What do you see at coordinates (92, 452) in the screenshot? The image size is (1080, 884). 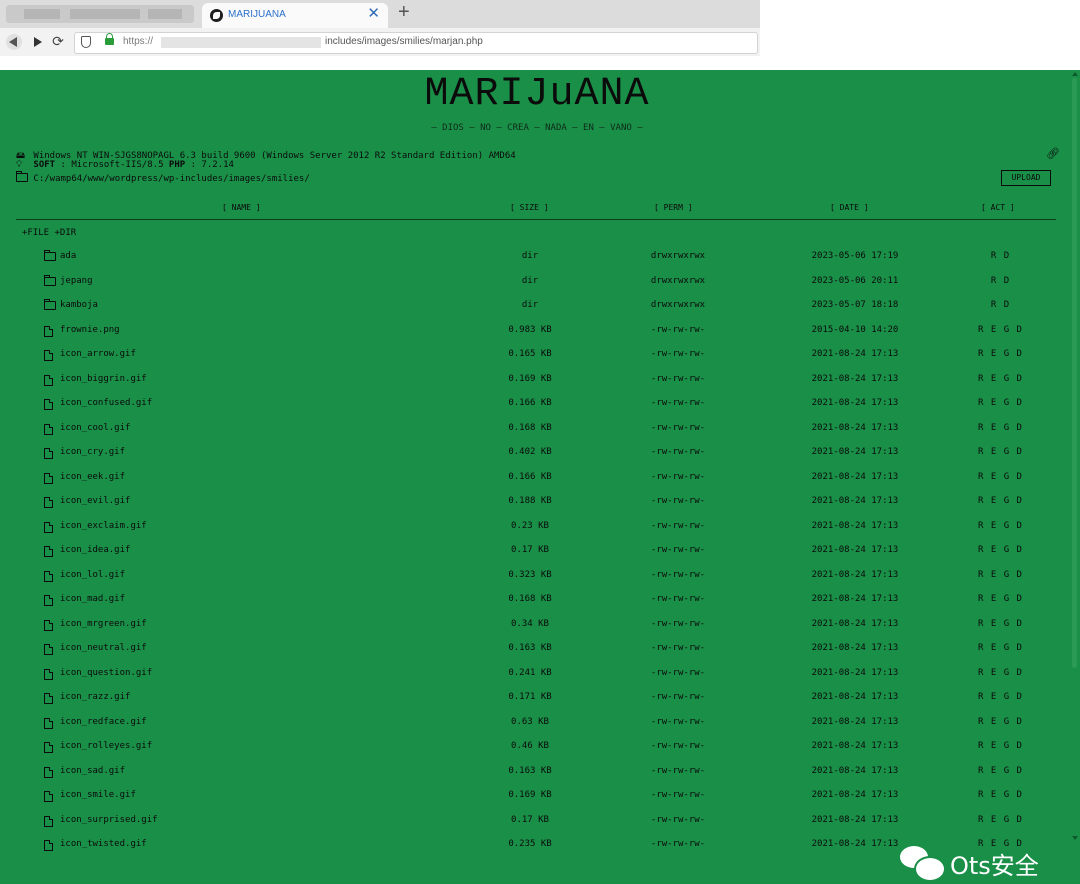 I see `file-name: icon_cry.gif` at bounding box center [92, 452].